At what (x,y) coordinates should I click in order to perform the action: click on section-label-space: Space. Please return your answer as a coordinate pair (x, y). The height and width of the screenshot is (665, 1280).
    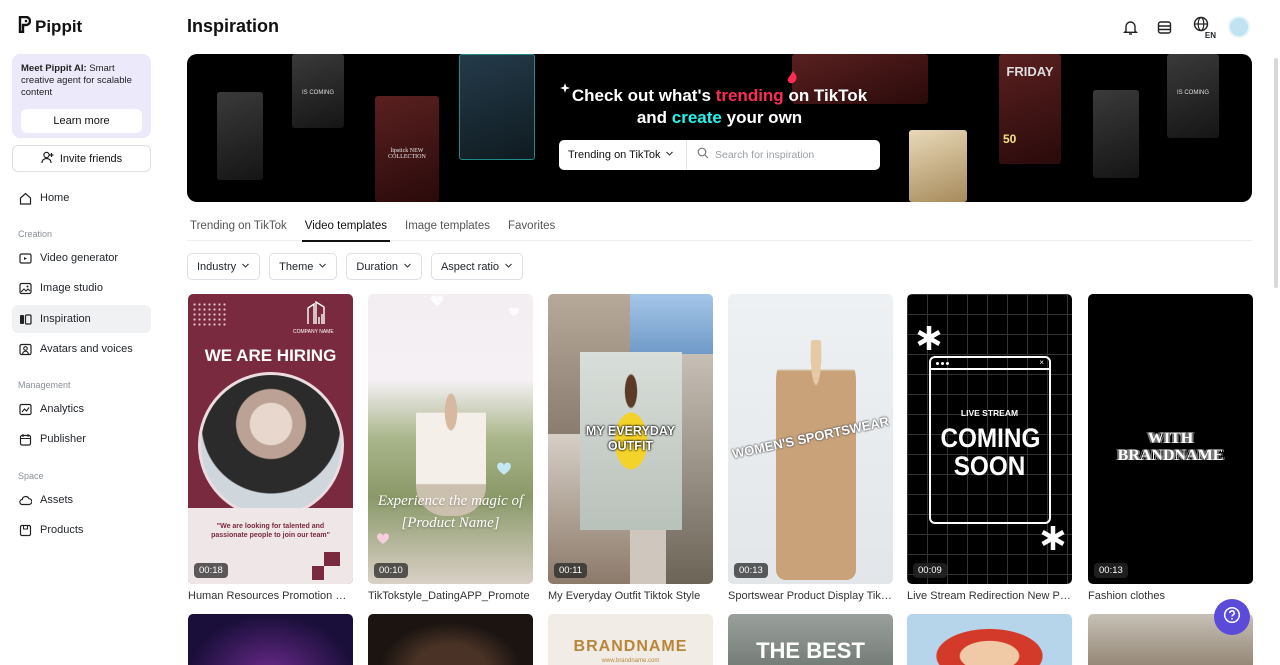
    Looking at the image, I should click on (31, 476).